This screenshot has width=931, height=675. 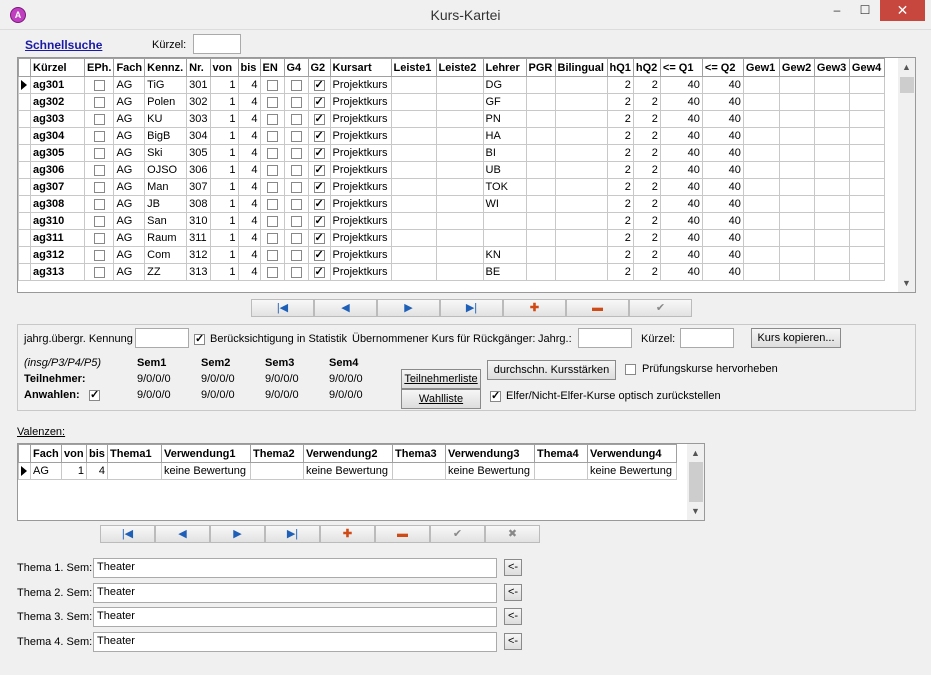 What do you see at coordinates (451, 136) in the screenshot?
I see `table-row: ag304AGBigB30414ProjektkursHA224040` at bounding box center [451, 136].